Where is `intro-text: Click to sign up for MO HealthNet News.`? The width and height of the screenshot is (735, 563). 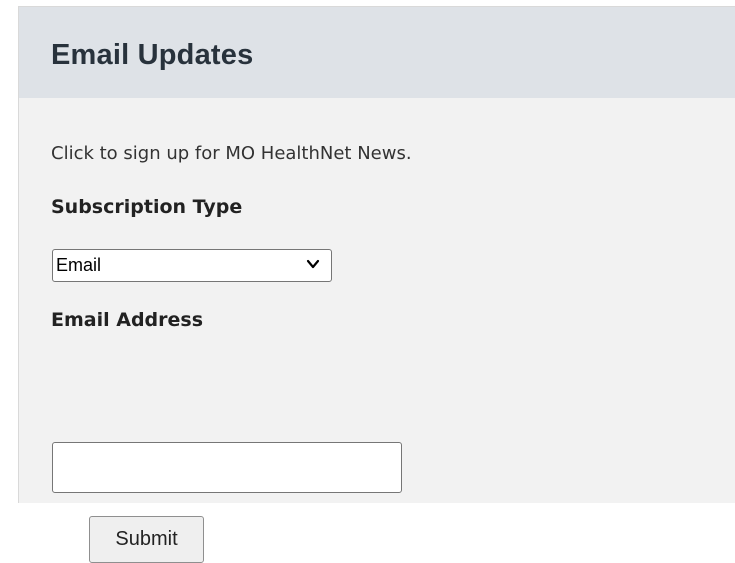
intro-text: Click to sign up for MO HealthNet News. is located at coordinates (231, 153).